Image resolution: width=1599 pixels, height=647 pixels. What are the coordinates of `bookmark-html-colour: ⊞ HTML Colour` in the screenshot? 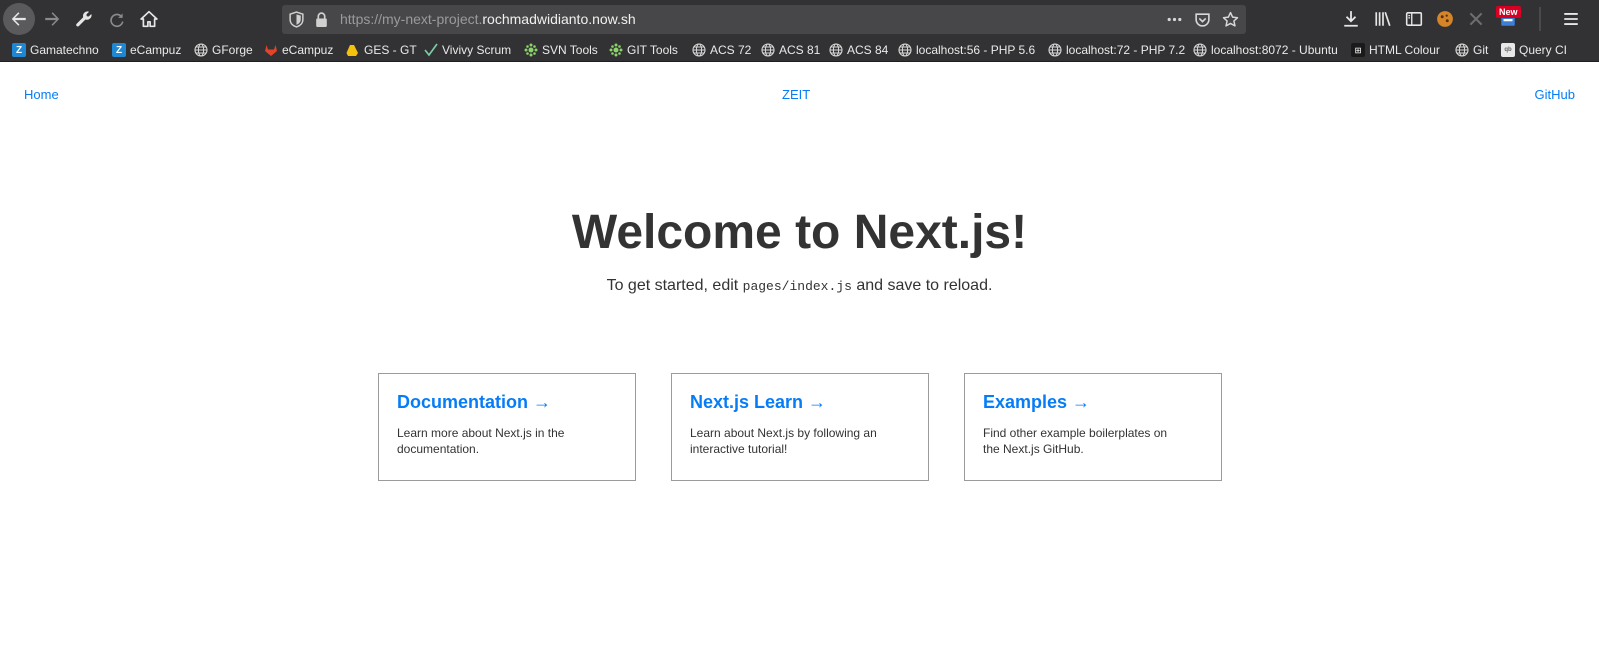 It's located at (1395, 50).